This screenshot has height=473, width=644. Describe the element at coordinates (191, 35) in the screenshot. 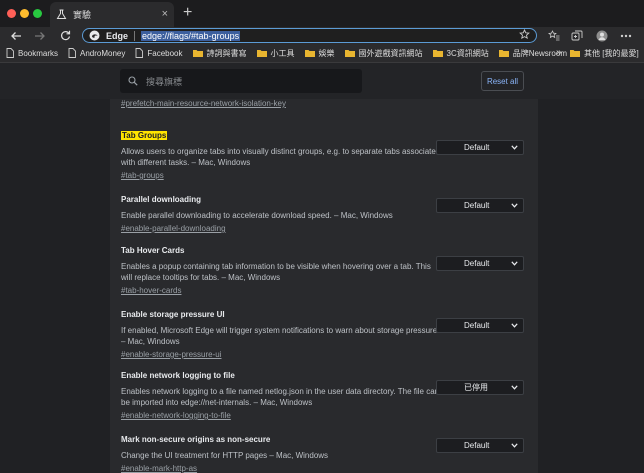

I see `url-text: edge://flags/#tab-groups` at that location.